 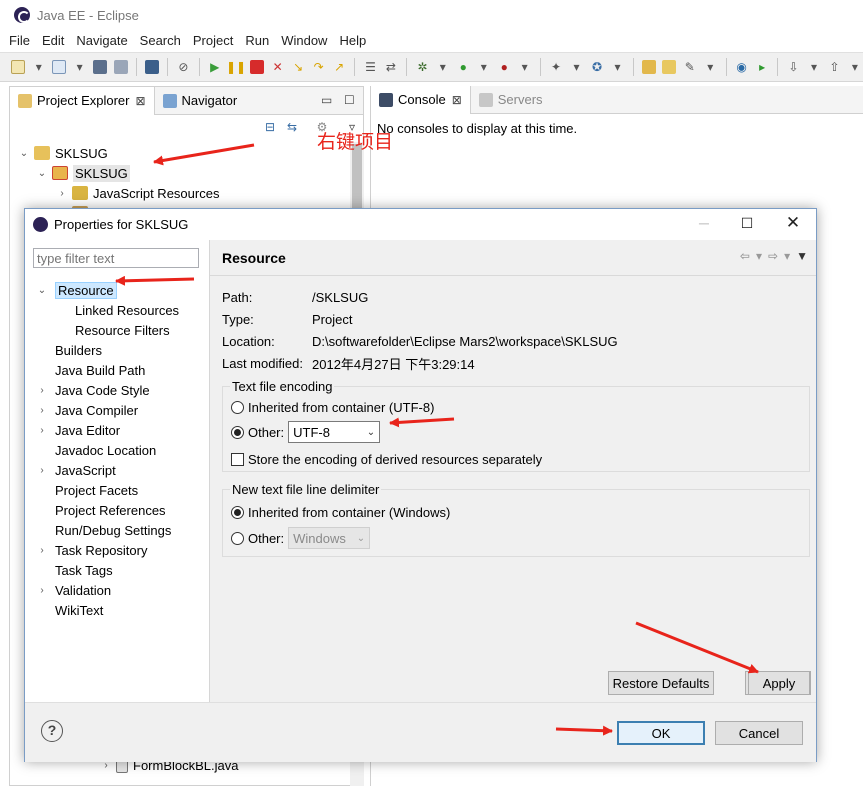 I want to click on properties-tree-item: ⌄ Resource, so click(x=77, y=290).